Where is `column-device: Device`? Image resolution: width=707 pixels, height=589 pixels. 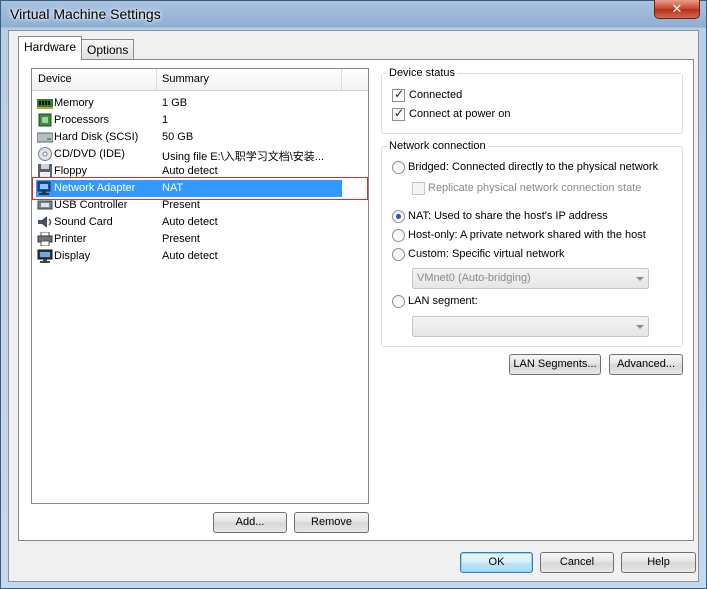 column-device: Device is located at coordinates (55, 79).